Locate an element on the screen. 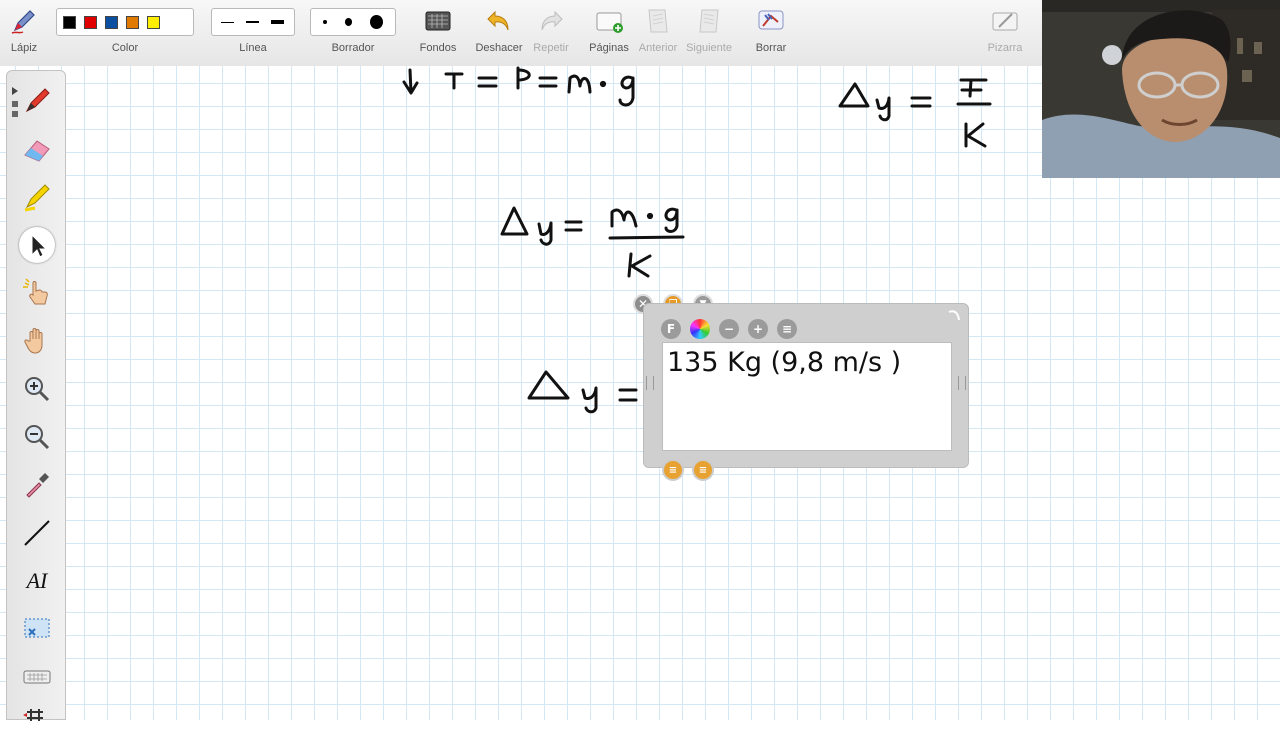 Image resolution: width=1280 pixels, height=738 pixels. color-palette is located at coordinates (125, 22).